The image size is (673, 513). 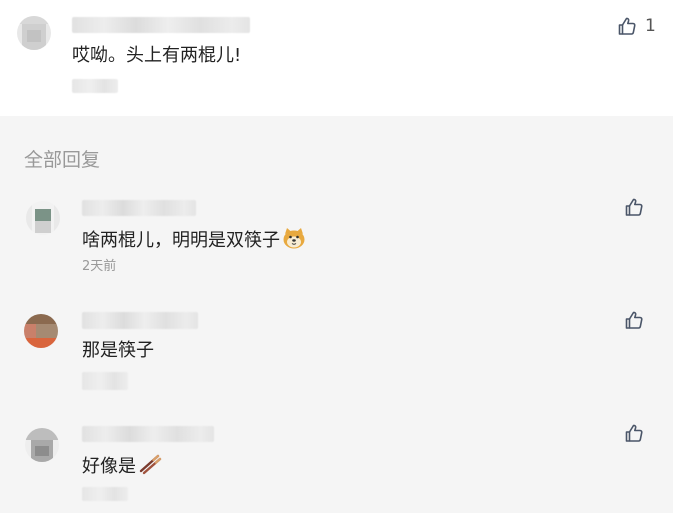 I want to click on comment-text: 哎呦。头上有两棍儿!, so click(x=157, y=55).